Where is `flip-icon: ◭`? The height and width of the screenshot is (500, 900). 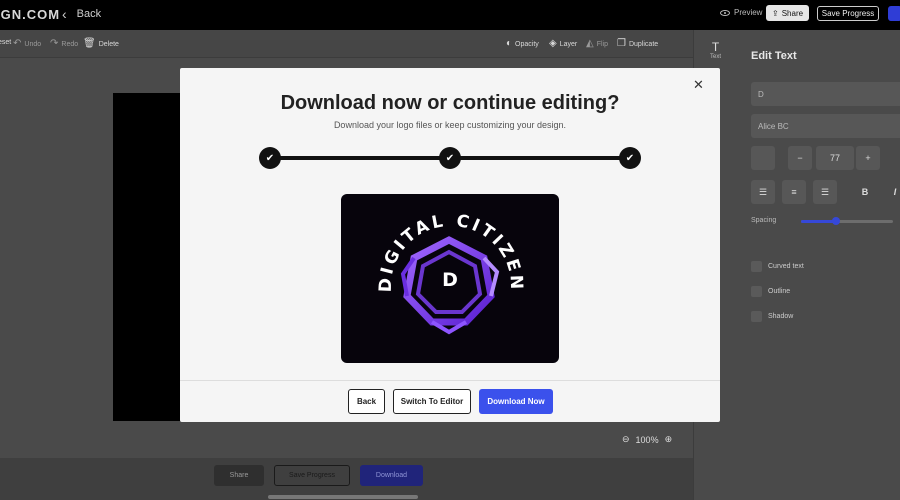 flip-icon: ◭ is located at coordinates (590, 43).